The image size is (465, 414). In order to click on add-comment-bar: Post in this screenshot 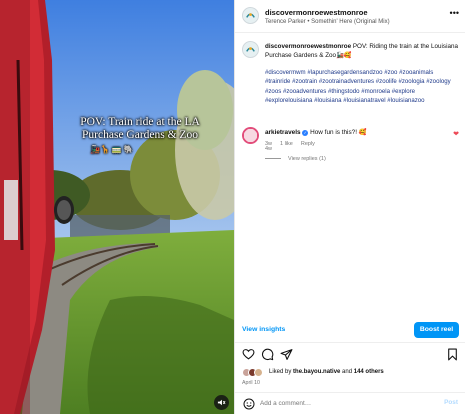, I will do `click(350, 403)`.